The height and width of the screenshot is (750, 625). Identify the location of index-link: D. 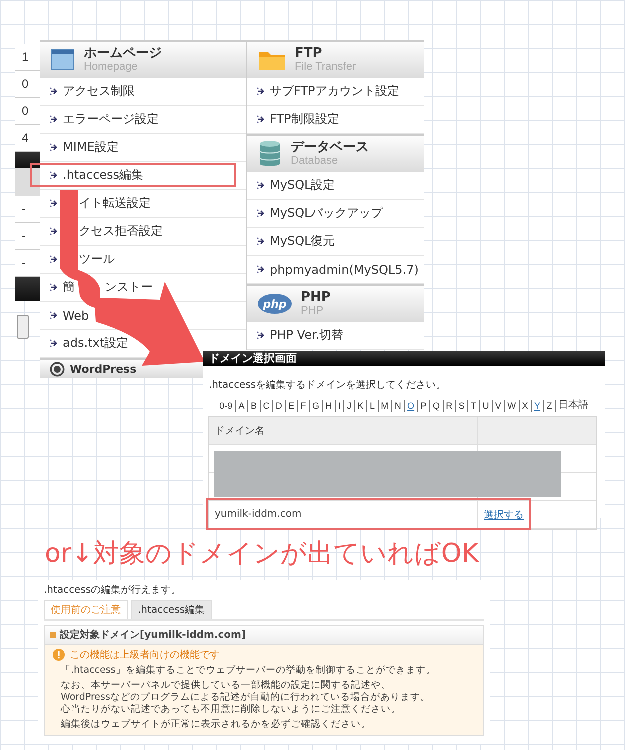
(278, 406).